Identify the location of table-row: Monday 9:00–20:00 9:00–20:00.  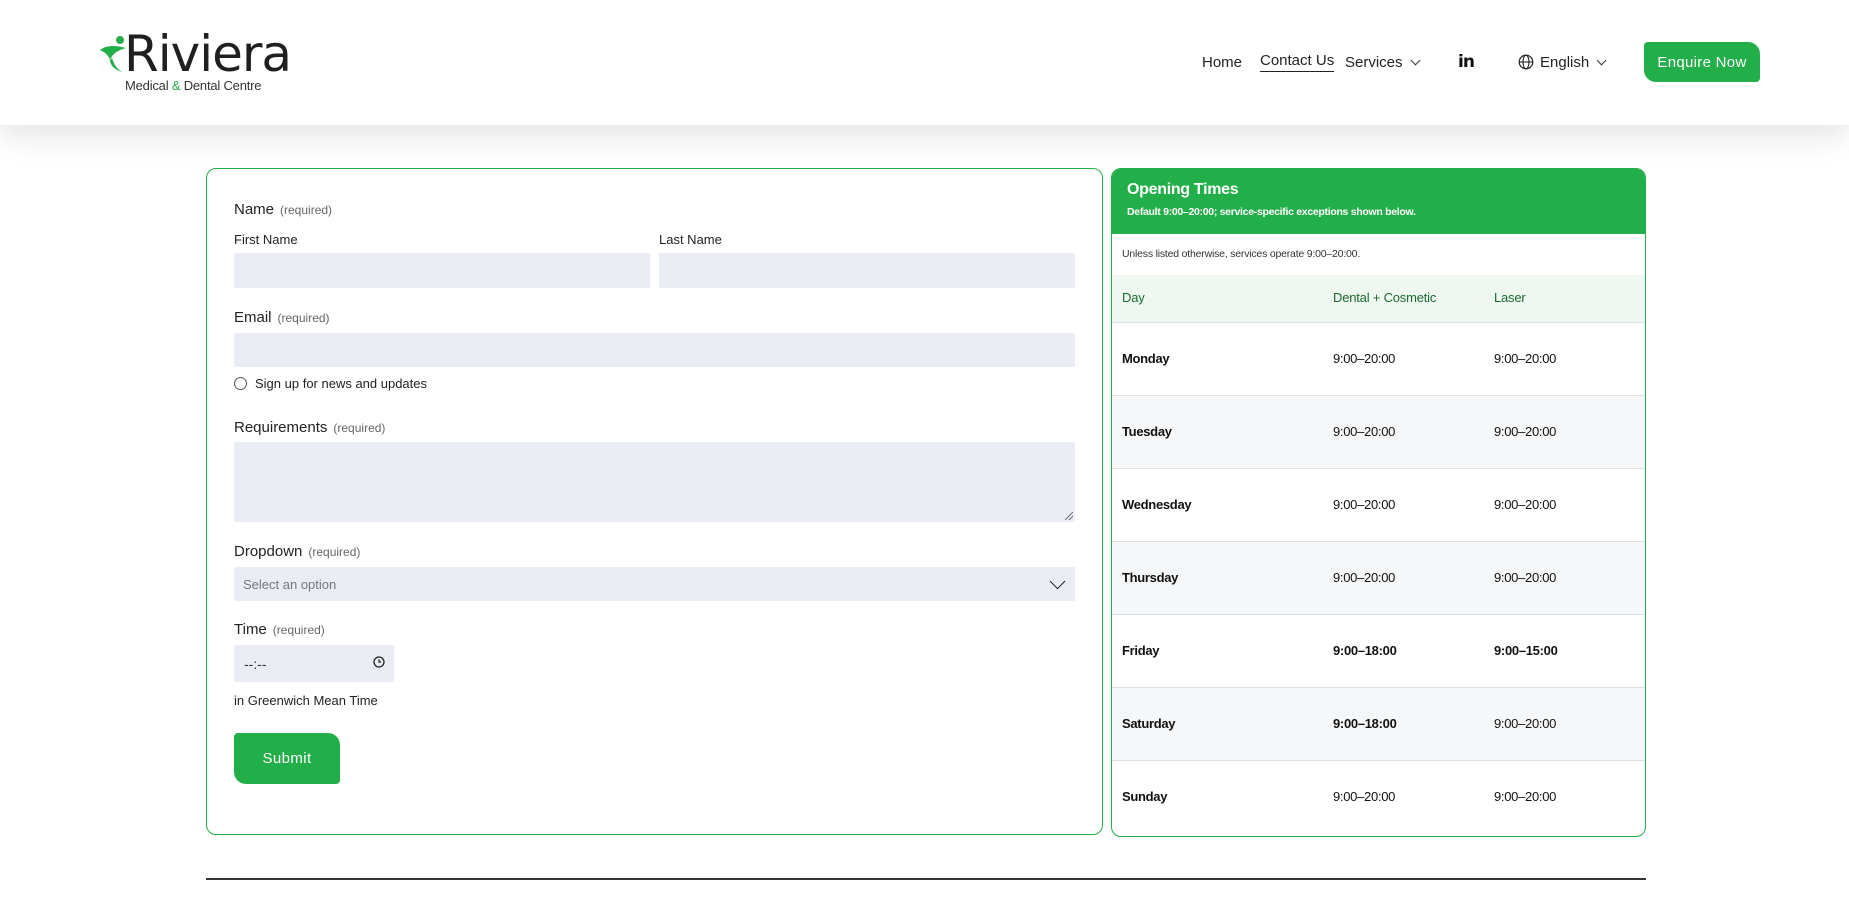
(1378, 359).